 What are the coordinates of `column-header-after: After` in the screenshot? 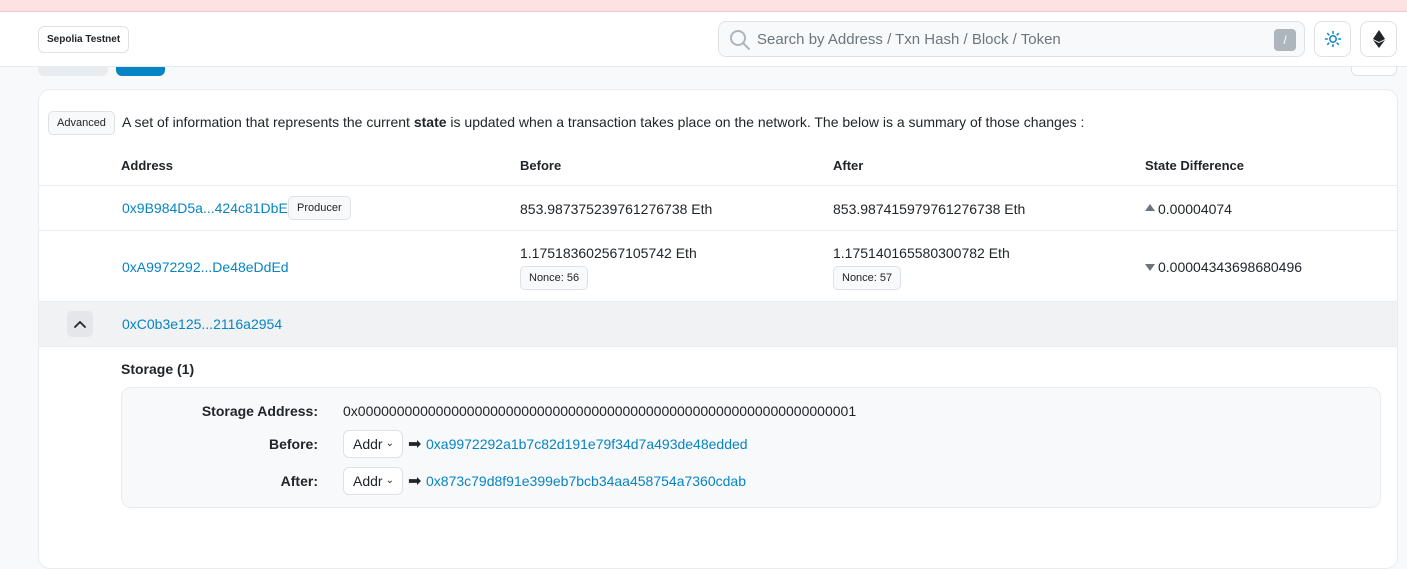 It's located at (848, 165).